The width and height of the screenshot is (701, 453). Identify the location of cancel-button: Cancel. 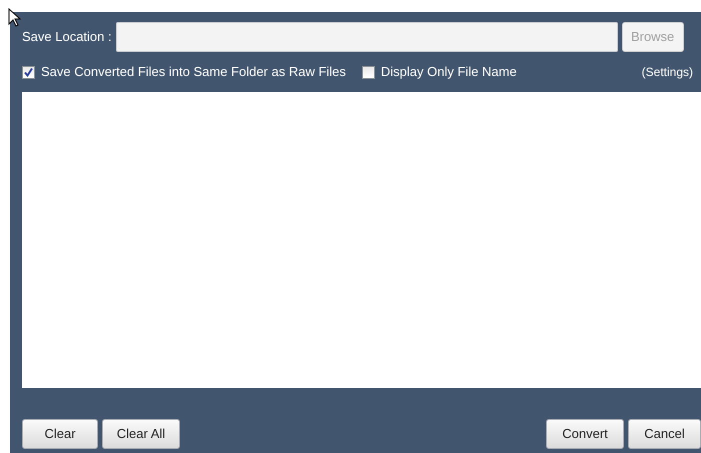
(664, 434).